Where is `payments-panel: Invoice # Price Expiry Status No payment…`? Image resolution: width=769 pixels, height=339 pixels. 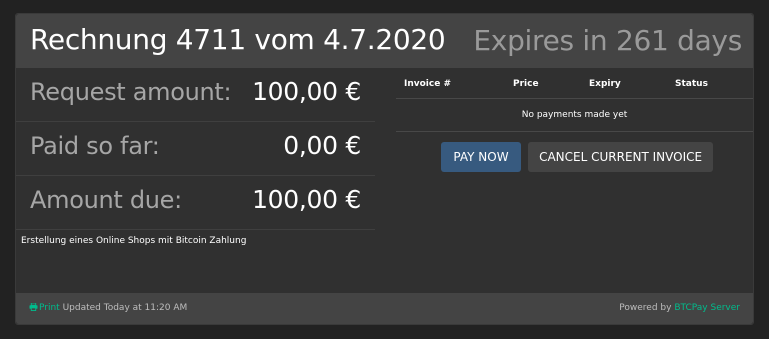 payments-panel: Invoice # Price Expiry Status No payment… is located at coordinates (574, 120).